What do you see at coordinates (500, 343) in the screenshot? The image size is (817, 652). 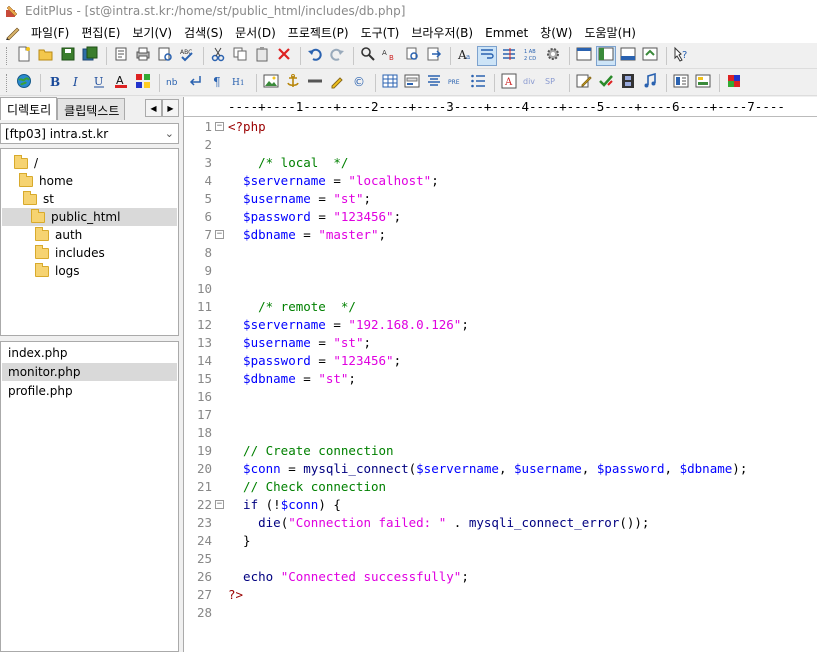 I see `code-line: 13 $username = "st";` at bounding box center [500, 343].